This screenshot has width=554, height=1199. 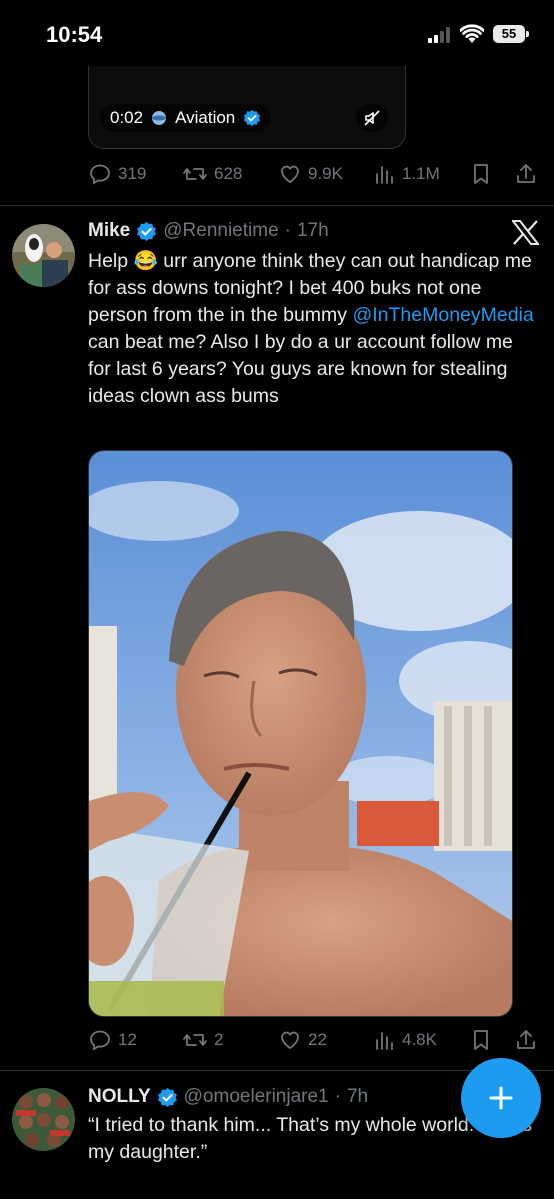 I want to click on reply-button: 319, so click(x=117, y=174).